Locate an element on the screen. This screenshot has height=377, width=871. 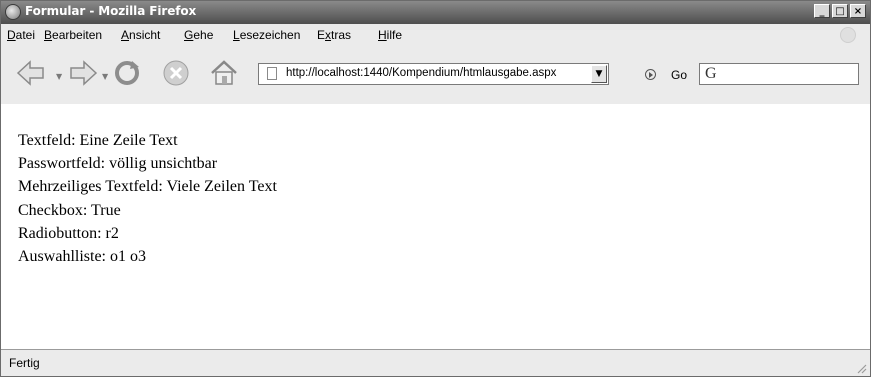
home-button is located at coordinates (224, 73).